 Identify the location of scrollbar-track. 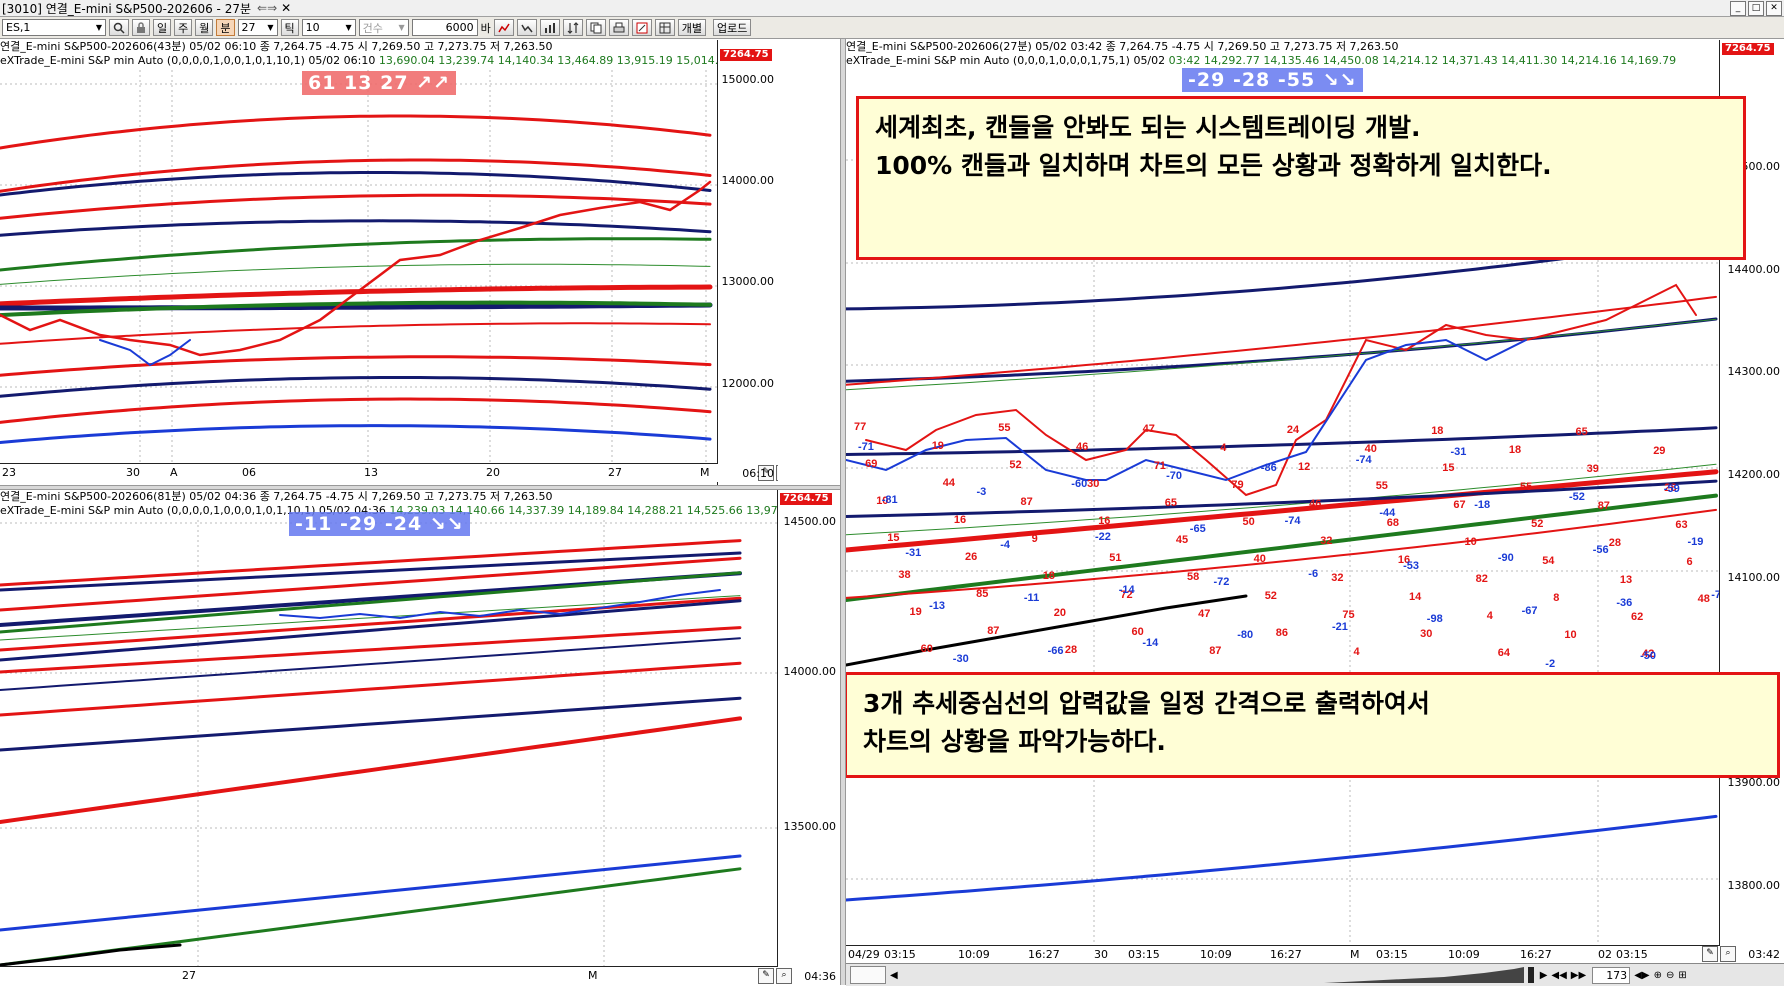
(1214, 975).